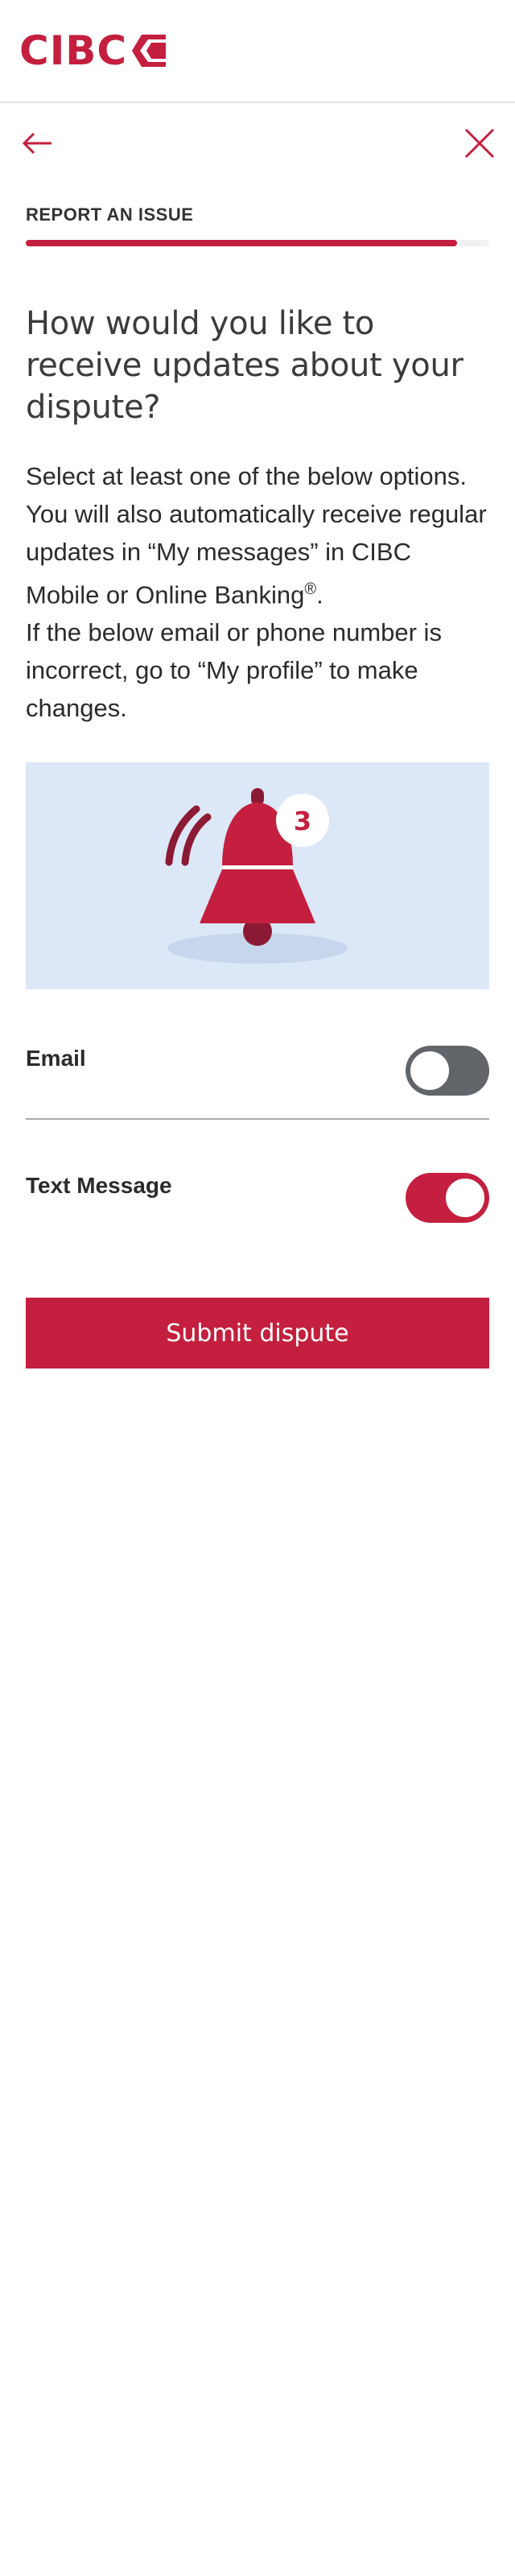  What do you see at coordinates (149, 51) in the screenshot?
I see `logo-chevron-icon` at bounding box center [149, 51].